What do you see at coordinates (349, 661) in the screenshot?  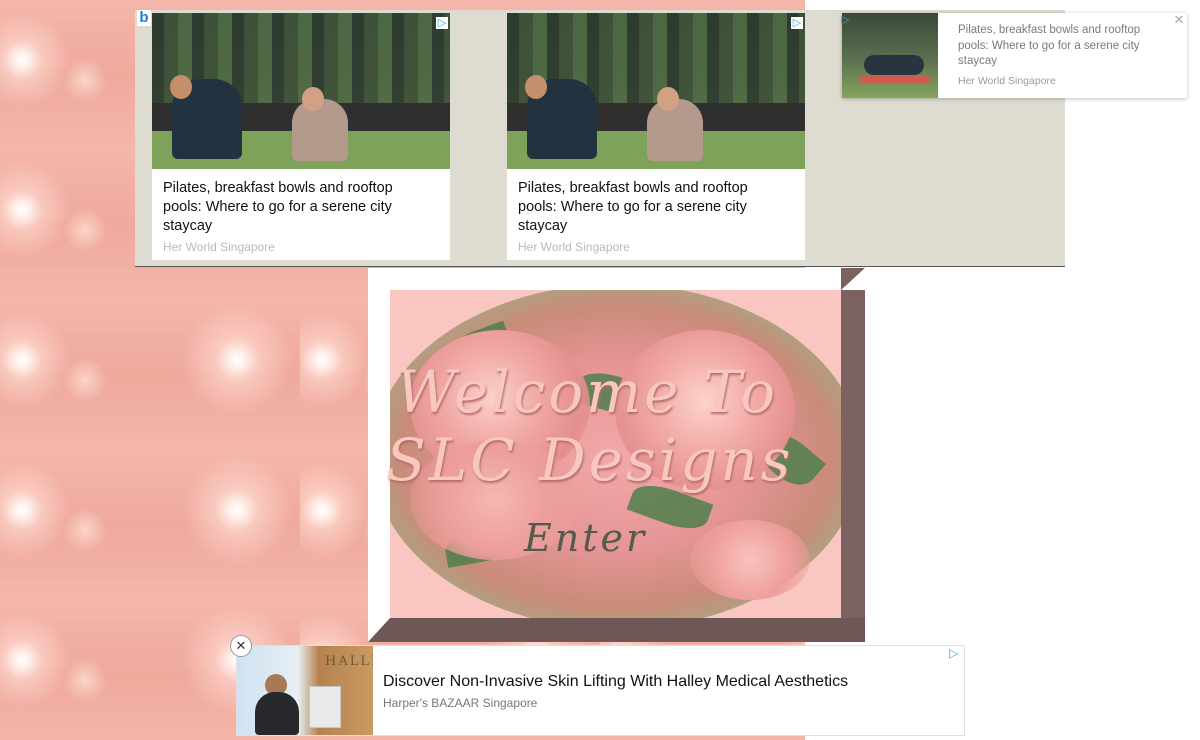 I see `ad-brand-logo: HALLEY` at bounding box center [349, 661].